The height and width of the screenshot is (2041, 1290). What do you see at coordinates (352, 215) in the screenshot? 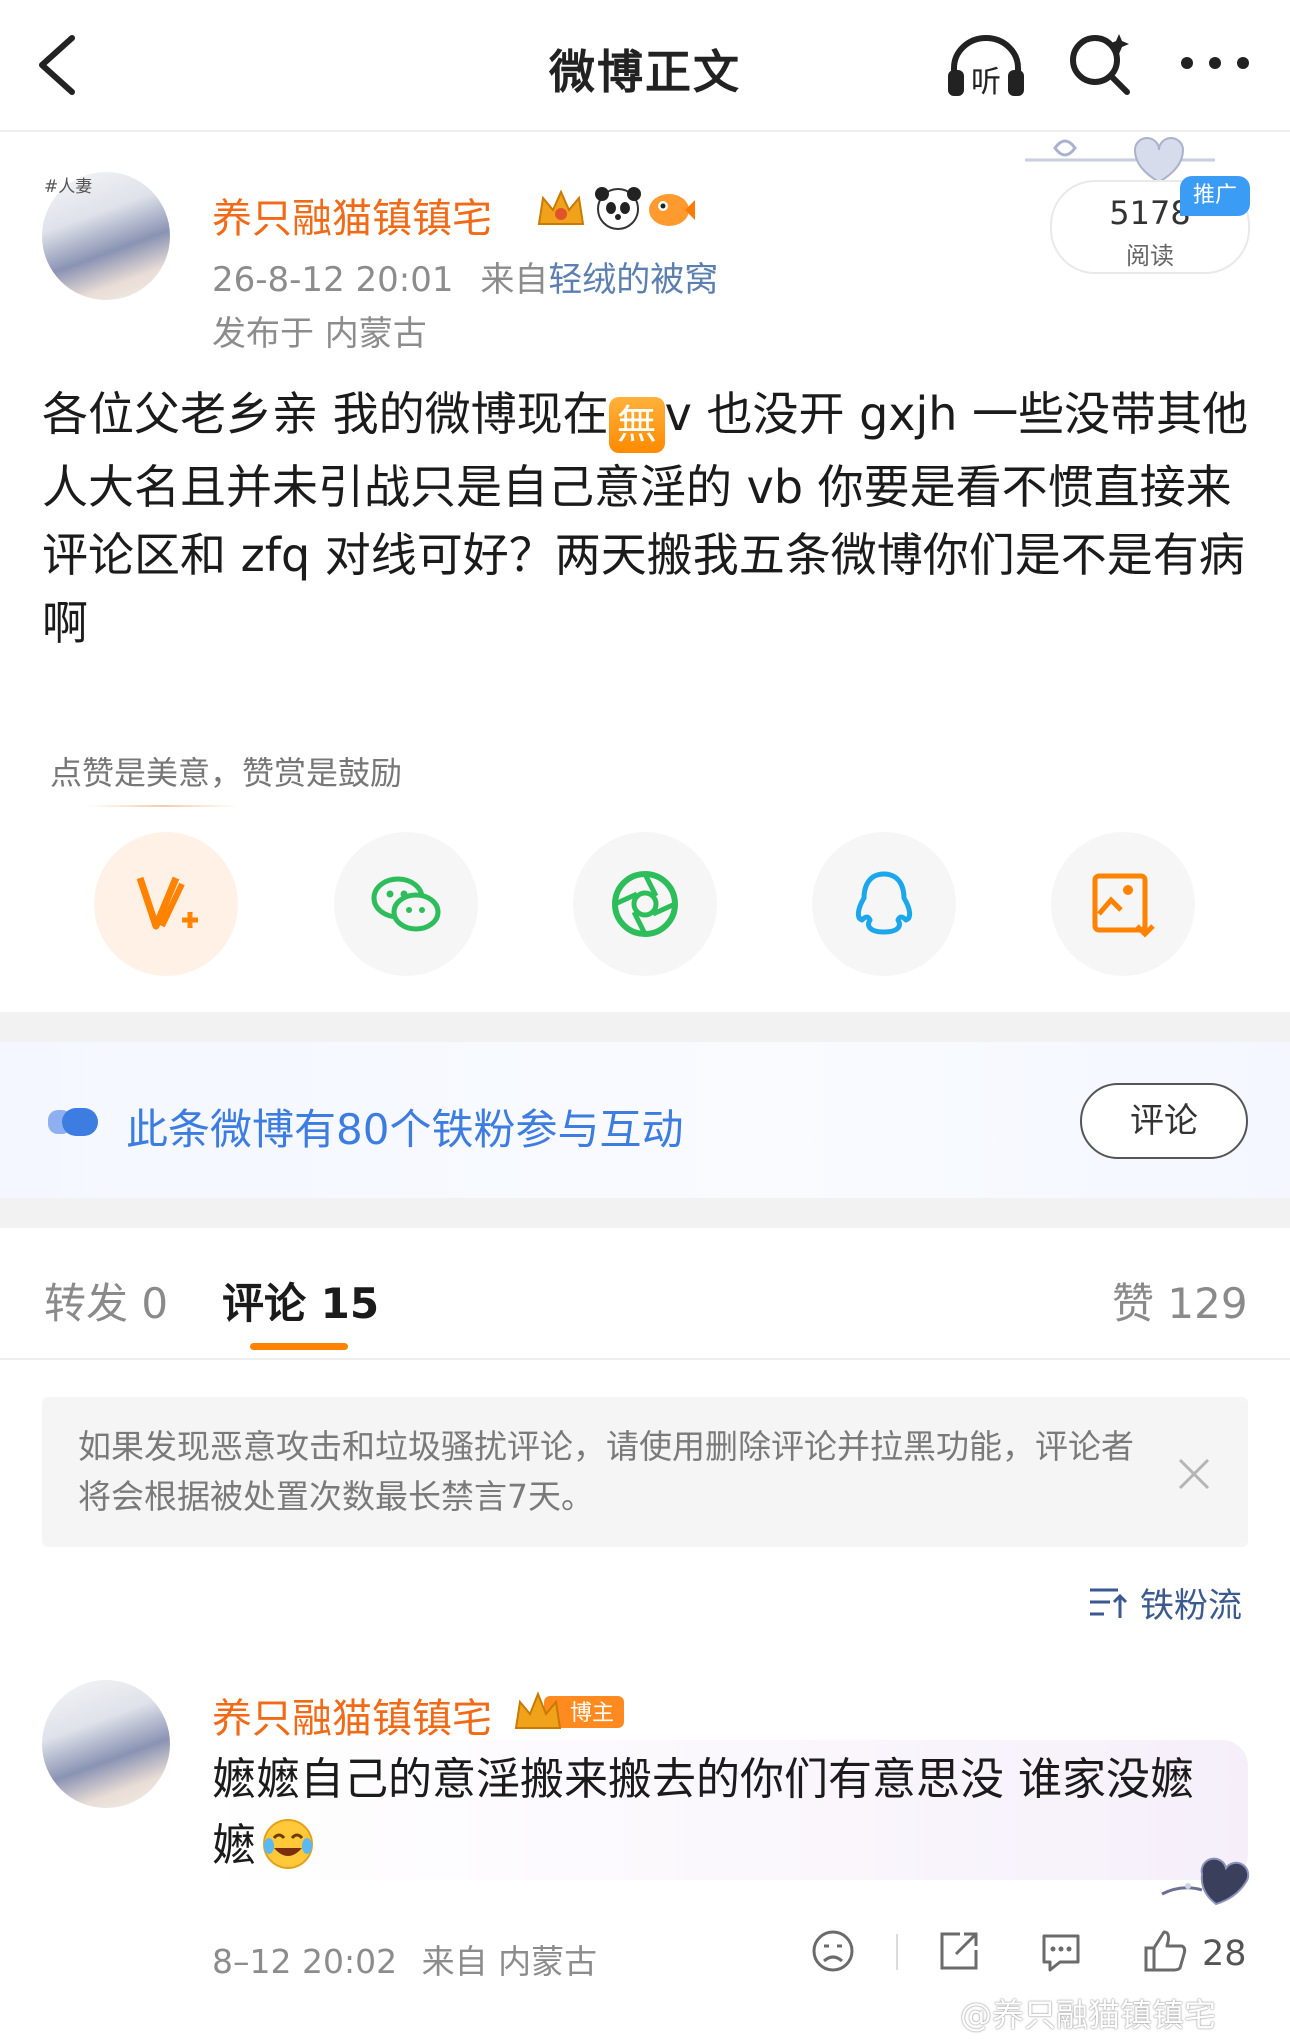
I see `author-name: 养只融猫镇镇宅` at bounding box center [352, 215].